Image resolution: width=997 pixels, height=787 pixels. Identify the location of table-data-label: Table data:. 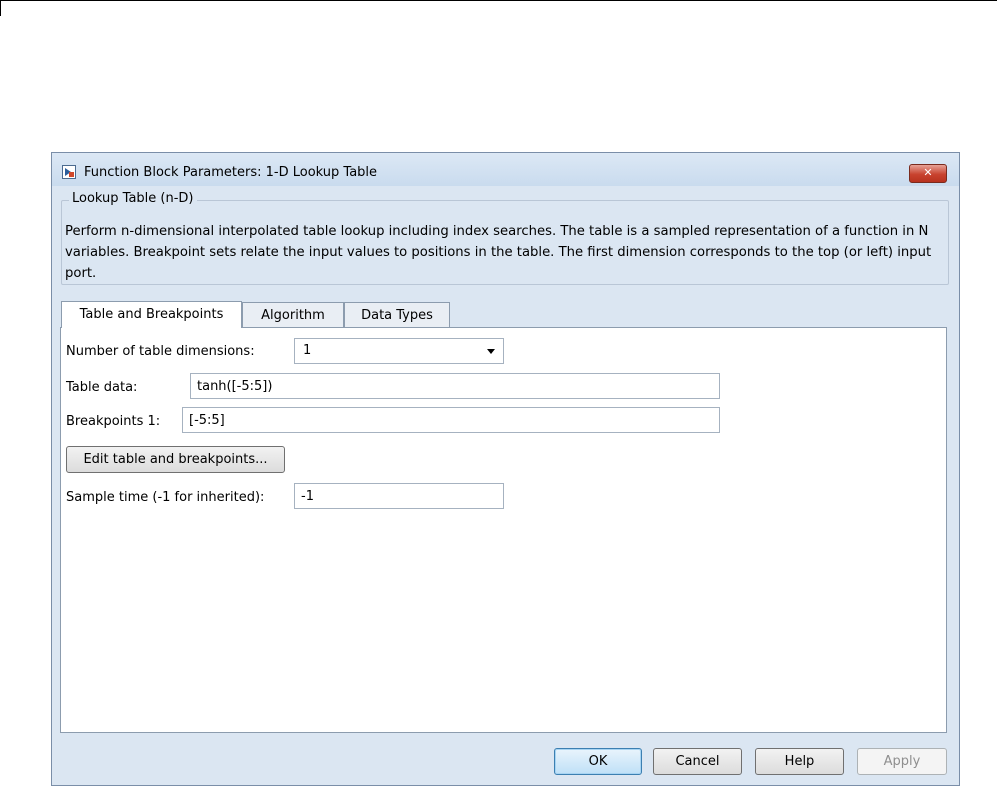
(102, 387).